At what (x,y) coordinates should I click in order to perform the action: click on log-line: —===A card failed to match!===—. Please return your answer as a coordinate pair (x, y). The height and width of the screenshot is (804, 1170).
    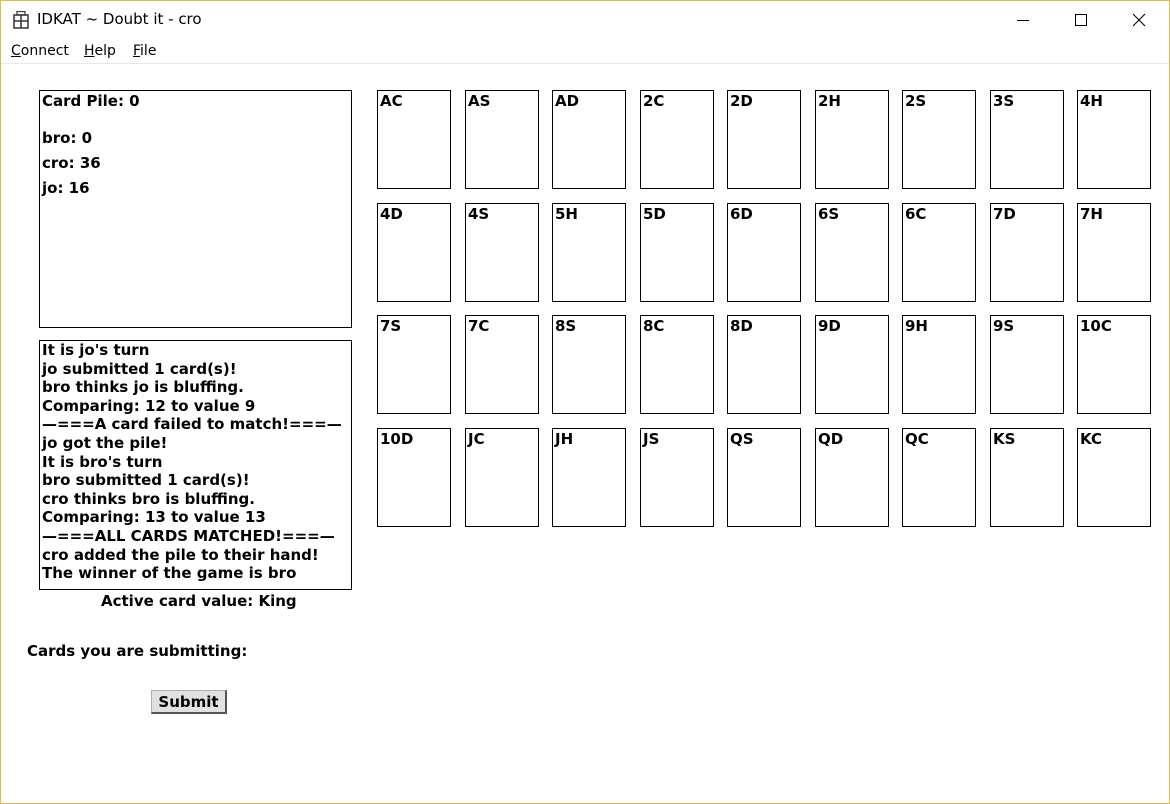
    Looking at the image, I should click on (192, 424).